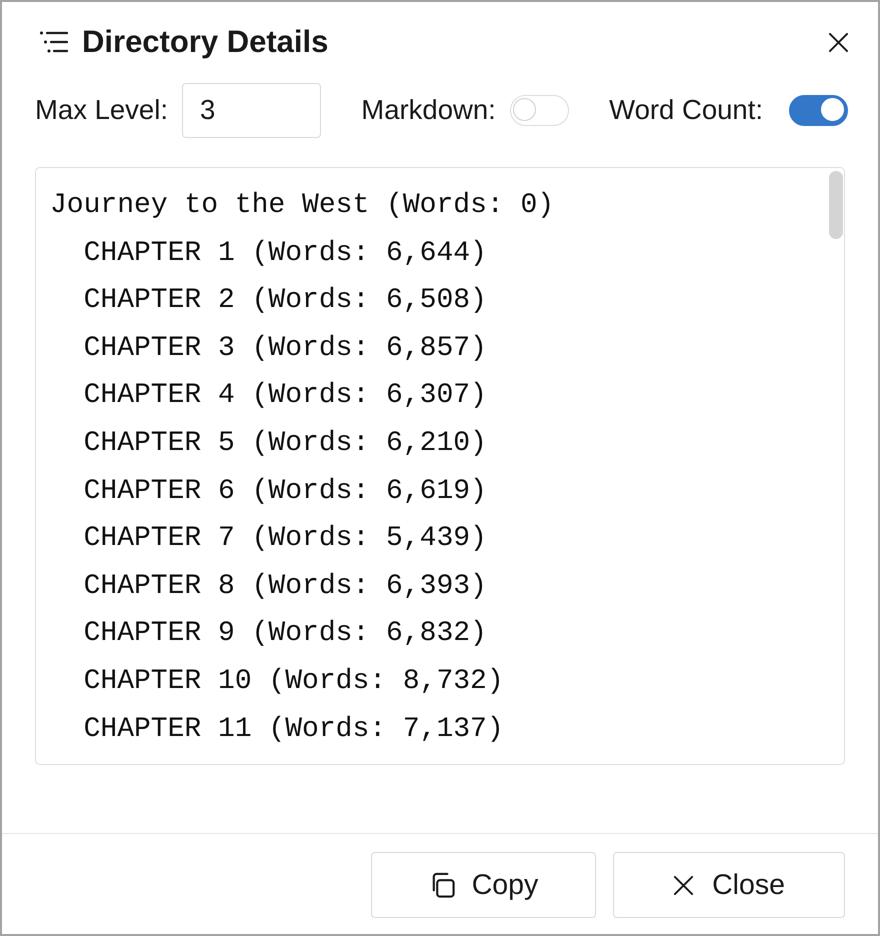  Describe the element at coordinates (285, 253) in the screenshot. I see `outline-line: CHAPTER 1 (Words: 6,644)` at that location.